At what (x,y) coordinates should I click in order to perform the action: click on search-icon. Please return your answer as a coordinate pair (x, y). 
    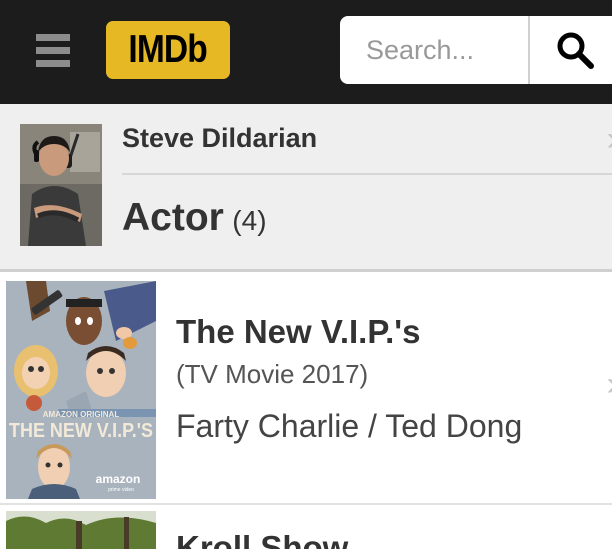
    Looking at the image, I should click on (575, 50).